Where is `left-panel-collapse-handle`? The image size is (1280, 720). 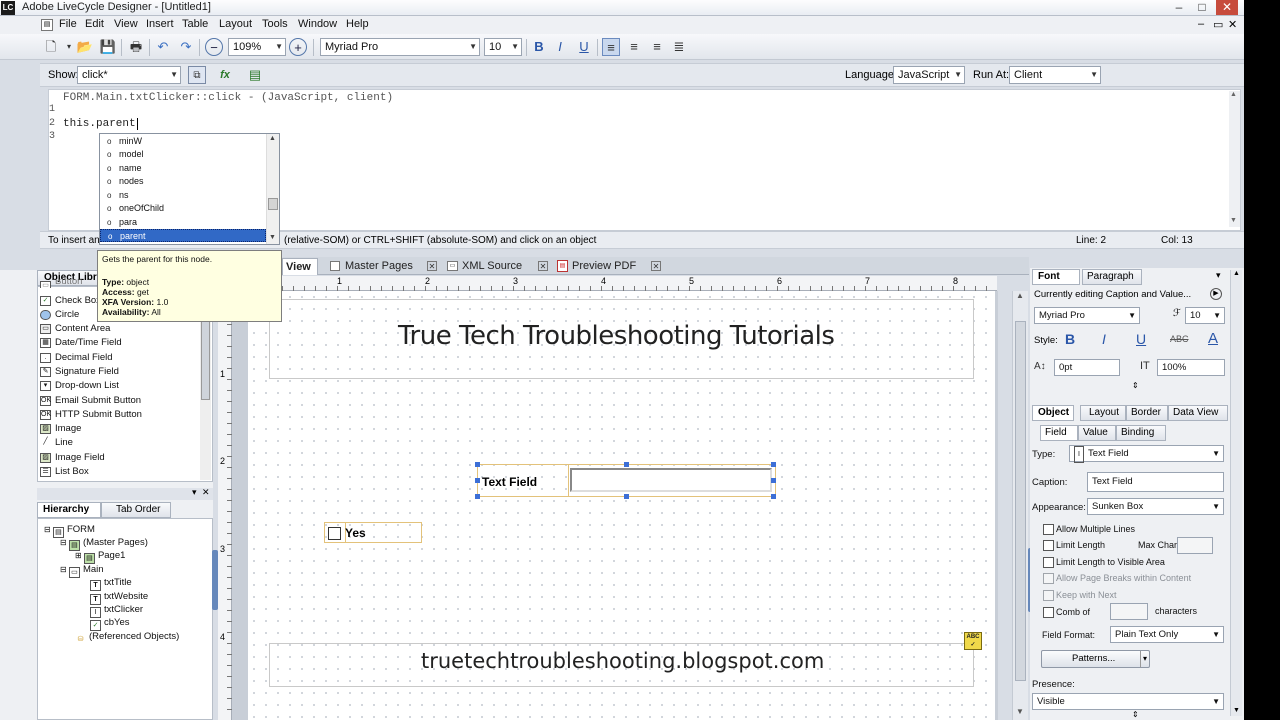 left-panel-collapse-handle is located at coordinates (215, 580).